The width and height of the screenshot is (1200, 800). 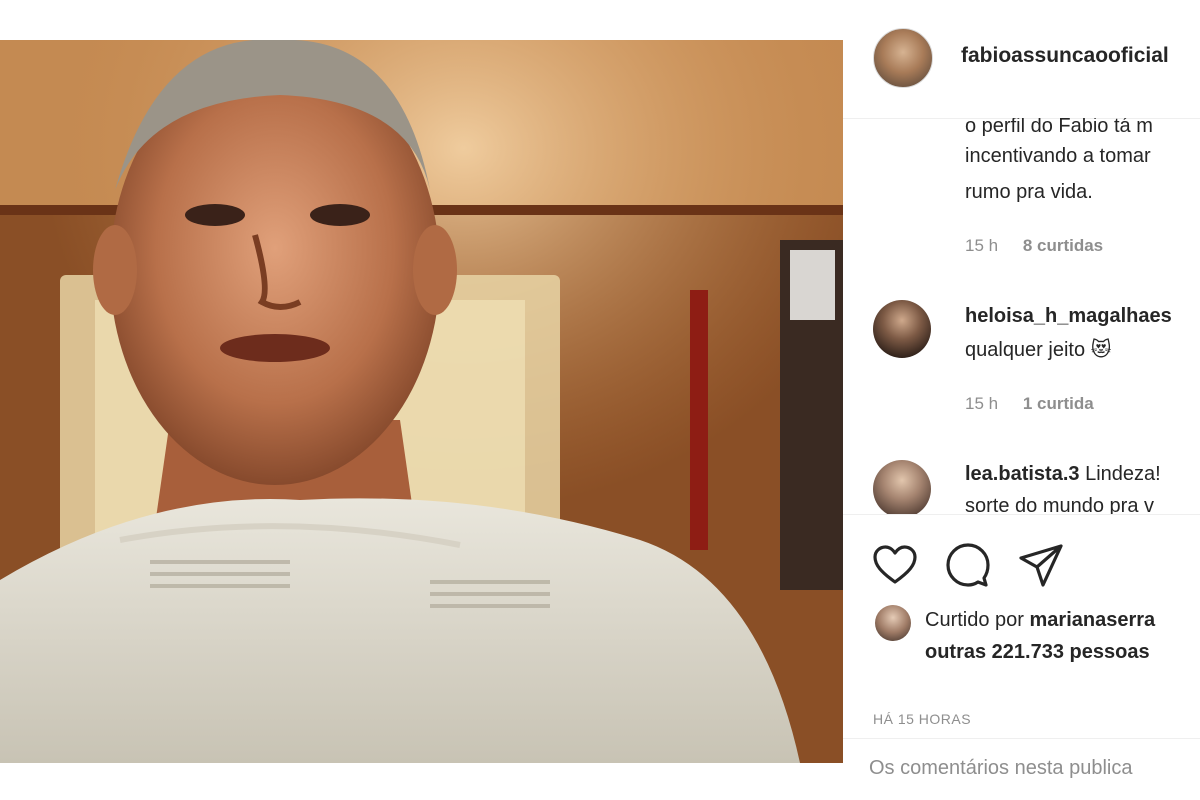 I want to click on liked-by-prefix: Curtido por, so click(x=974, y=620).